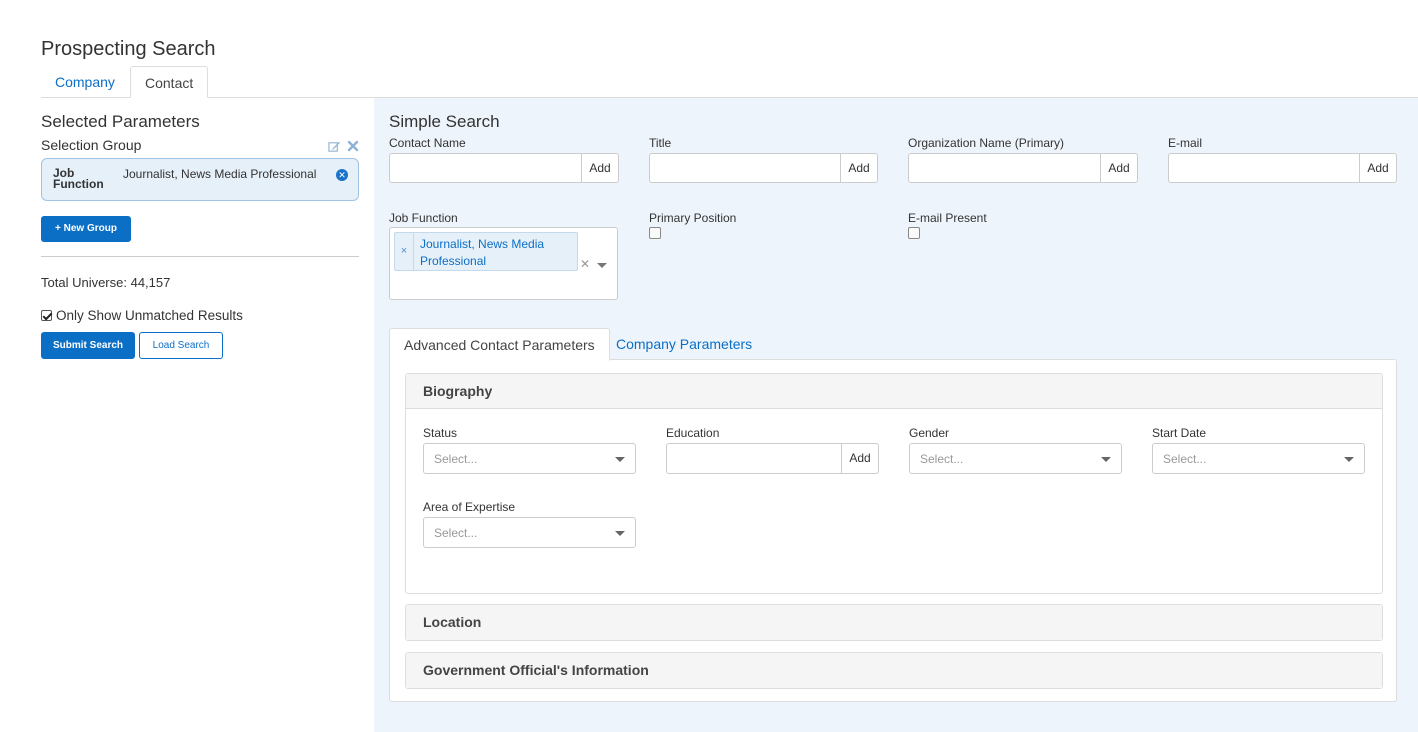 The image size is (1418, 732). I want to click on tab-company: Company, so click(85, 82).